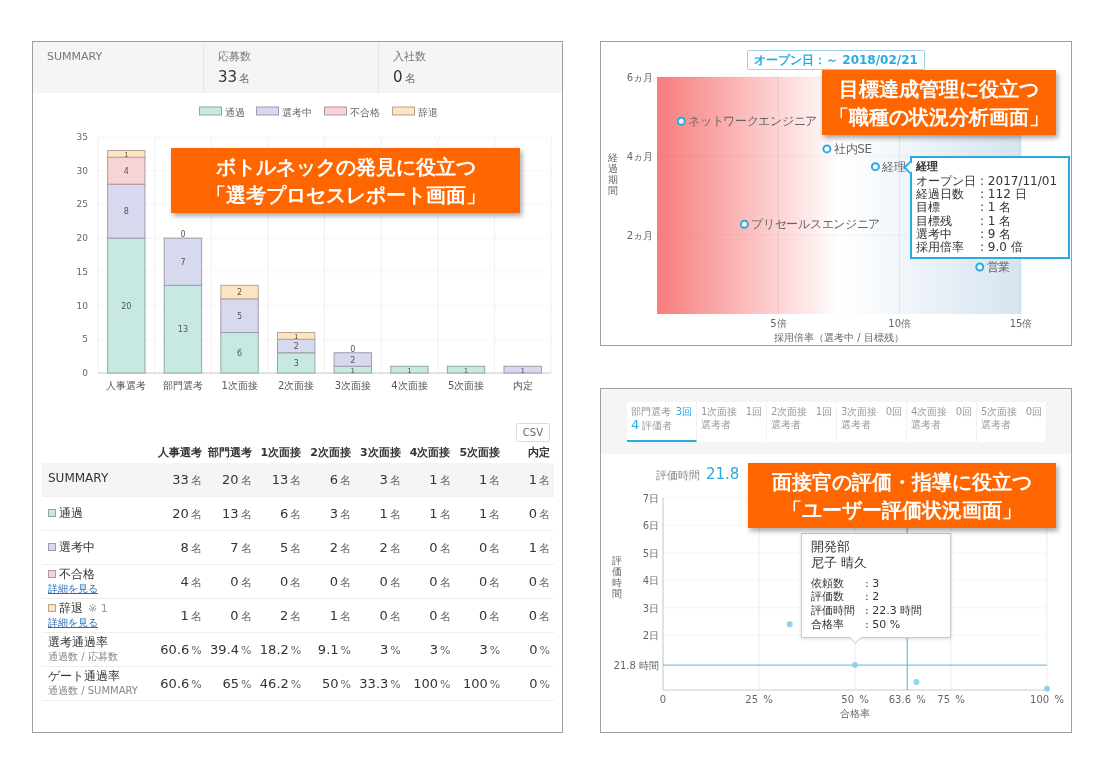 The width and height of the screenshot is (1113, 771). Describe the element at coordinates (1047, 699) in the screenshot. I see `axis-tick-label: 100 %` at that location.